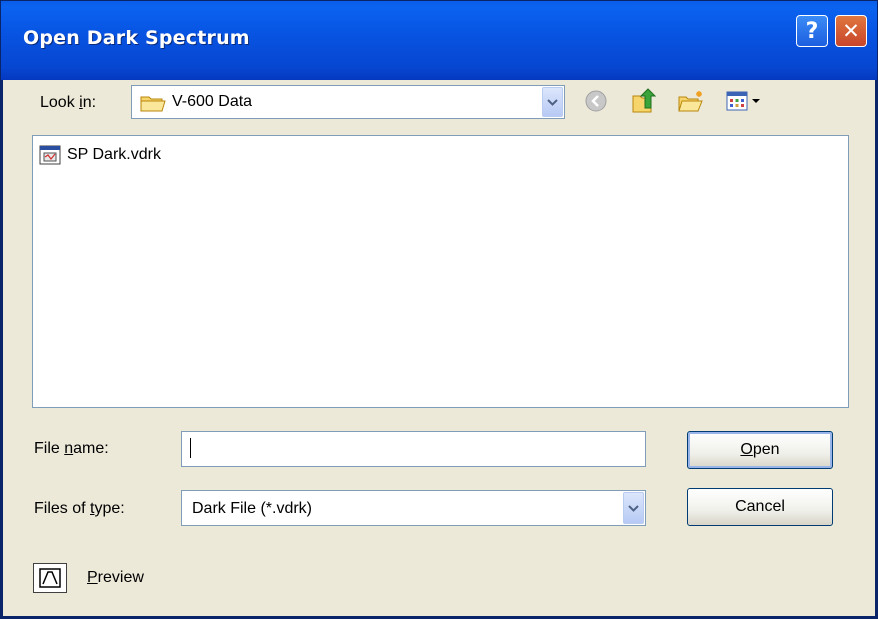 The image size is (878, 619). I want to click on cancel-button: Cancel, so click(760, 507).